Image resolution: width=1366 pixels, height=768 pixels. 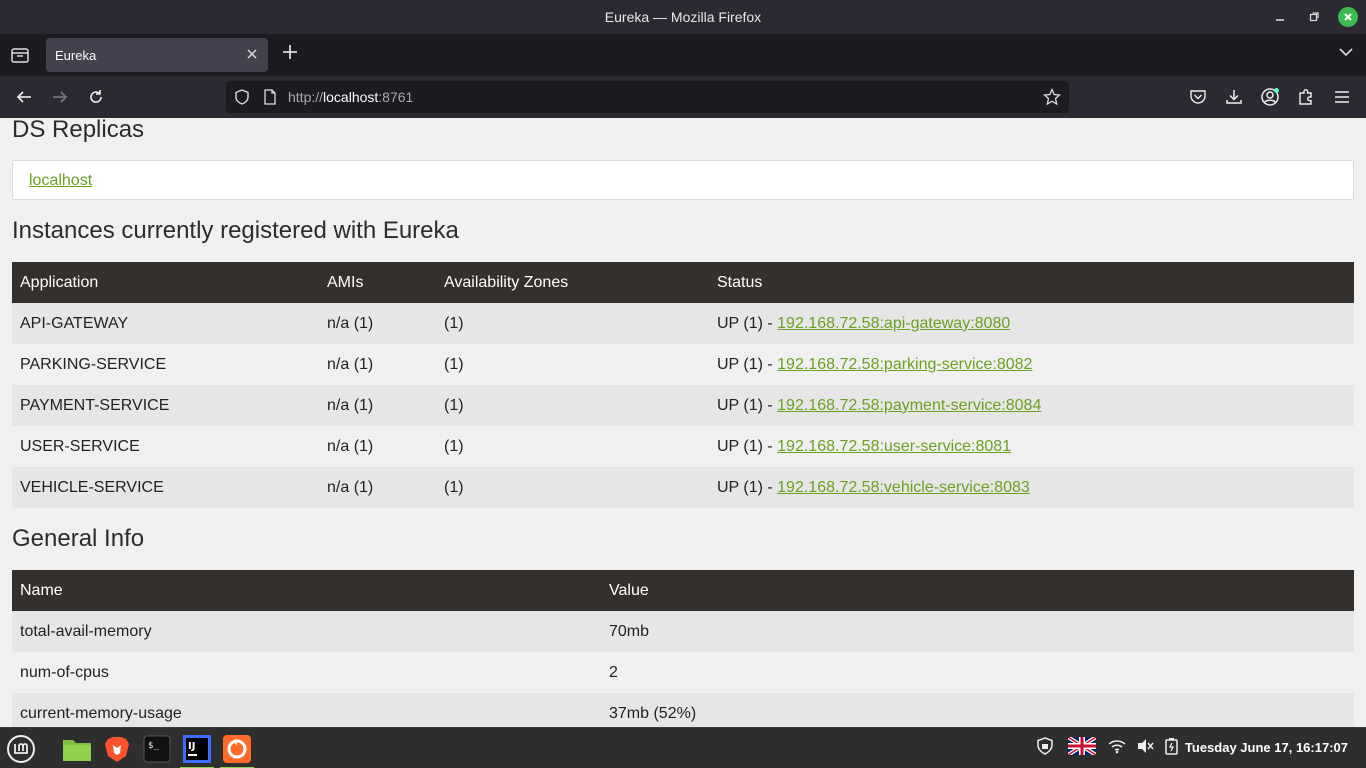 I want to click on col-status: Status, so click(x=740, y=282).